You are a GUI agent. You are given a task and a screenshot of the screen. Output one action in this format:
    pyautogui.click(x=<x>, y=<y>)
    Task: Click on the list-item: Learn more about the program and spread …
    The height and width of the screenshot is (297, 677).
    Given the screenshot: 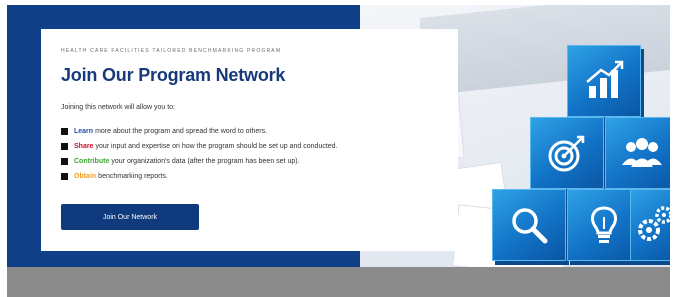 What is the action you would take?
    pyautogui.click(x=199, y=131)
    